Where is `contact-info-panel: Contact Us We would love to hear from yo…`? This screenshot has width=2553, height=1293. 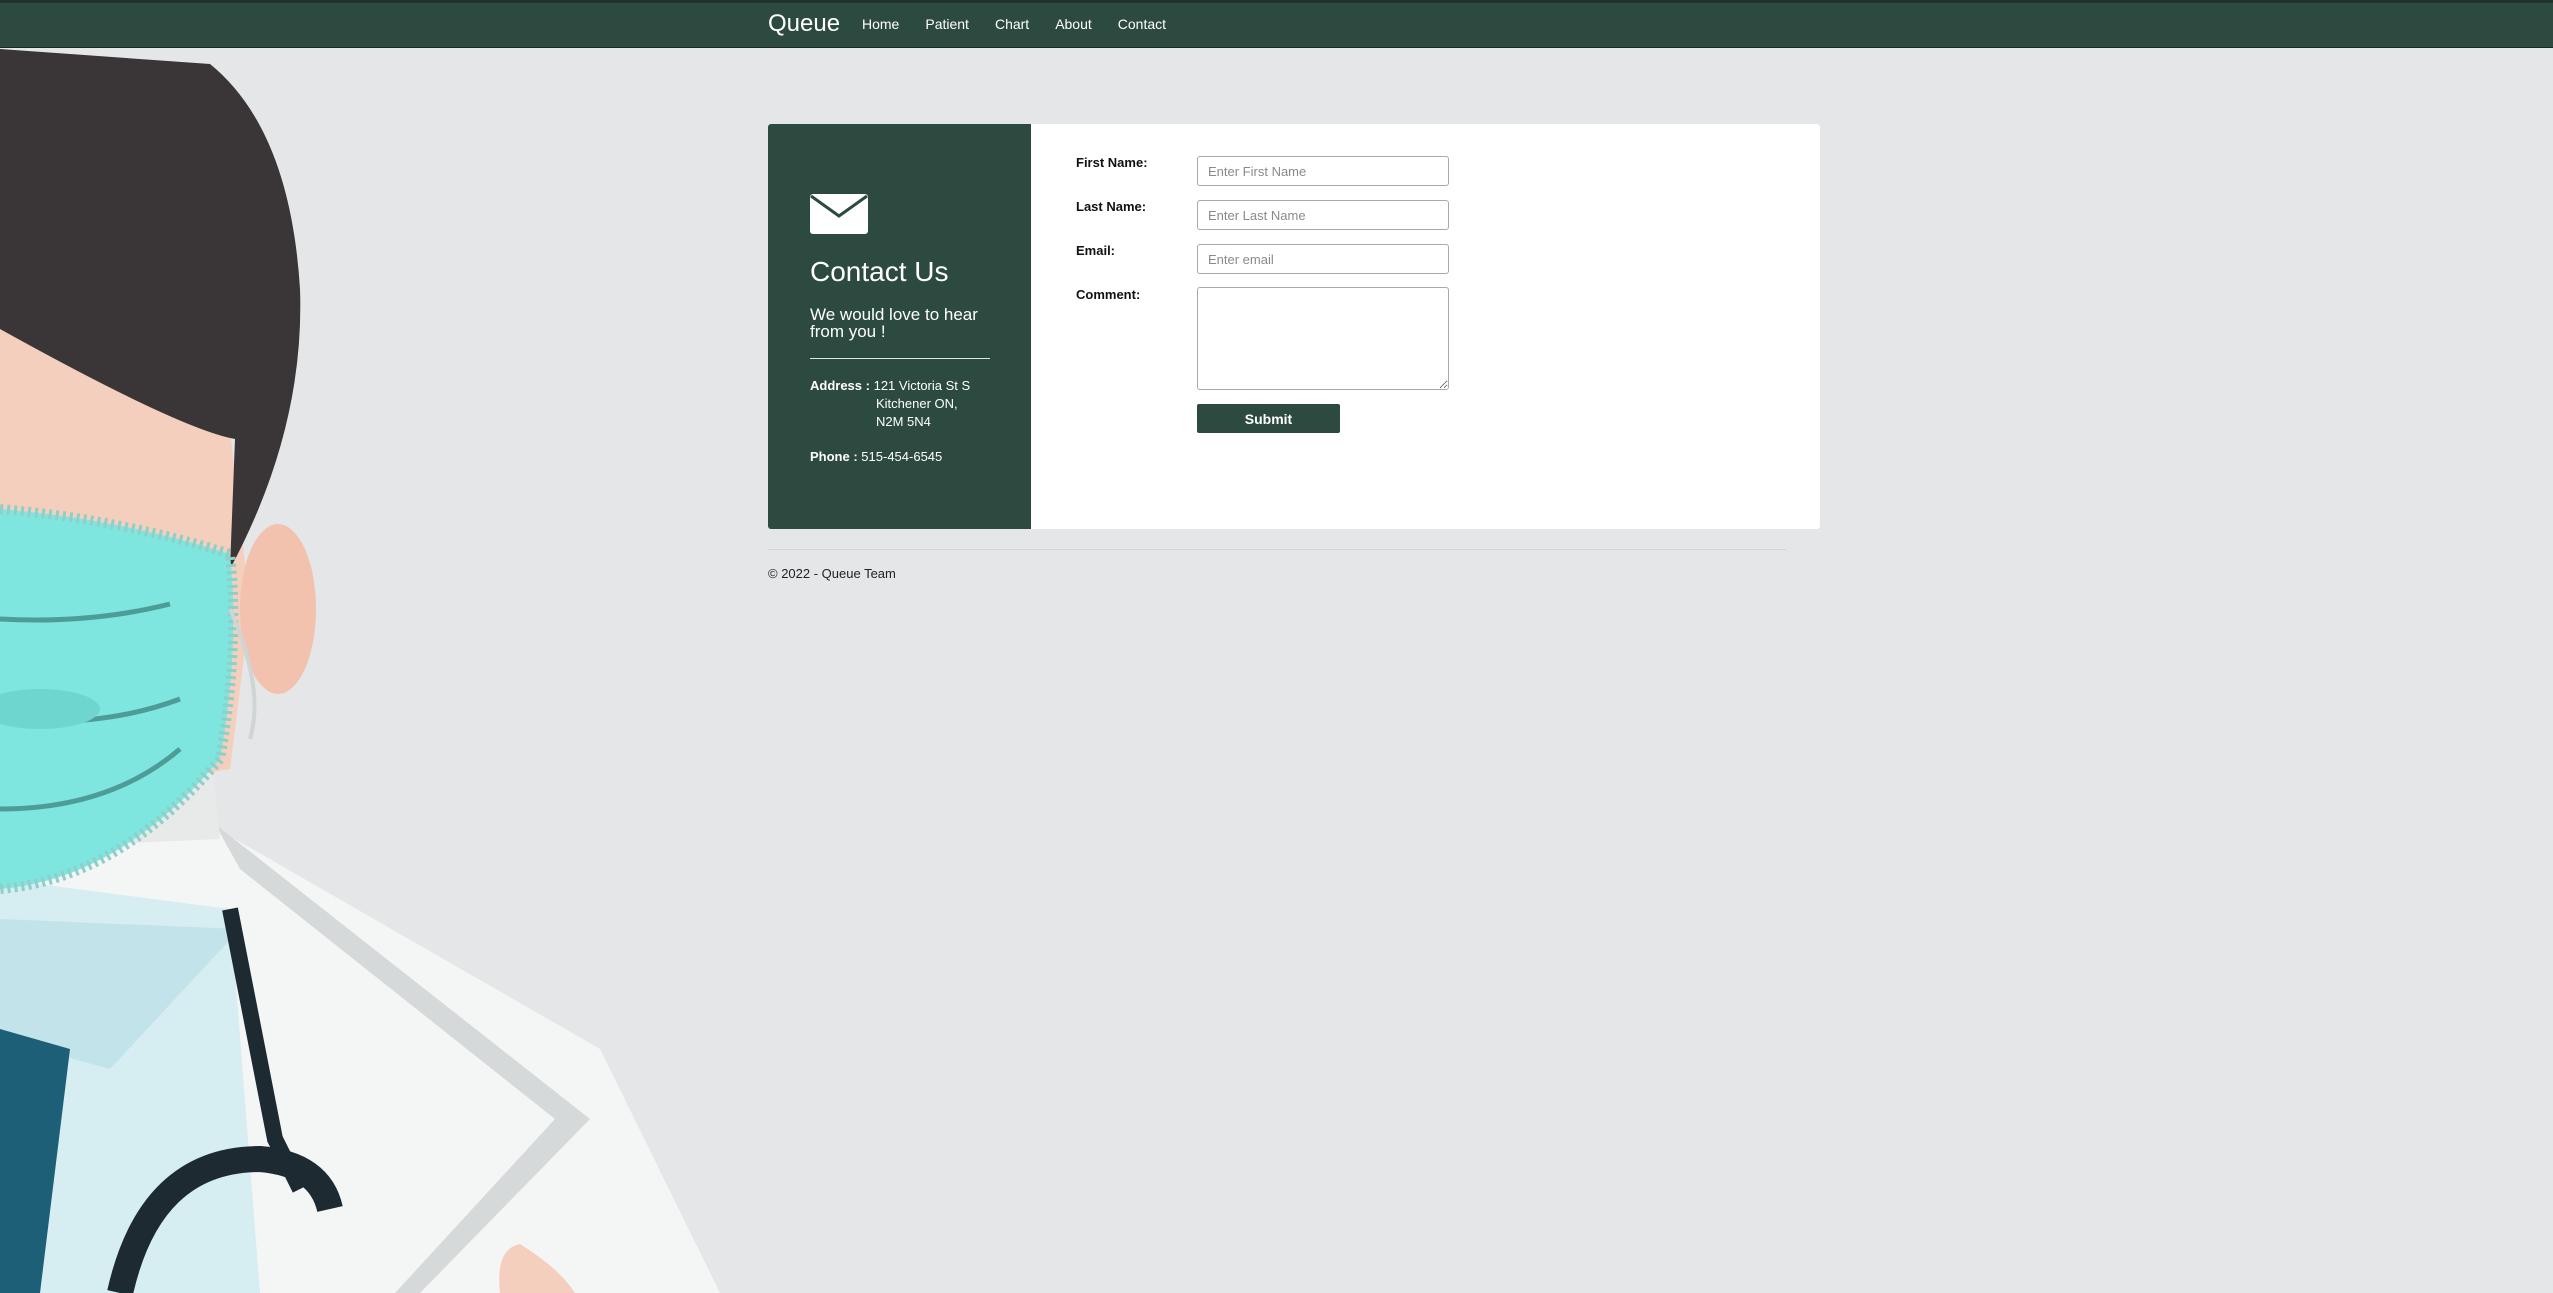 contact-info-panel: Contact Us We would love to hear from yo… is located at coordinates (899, 326).